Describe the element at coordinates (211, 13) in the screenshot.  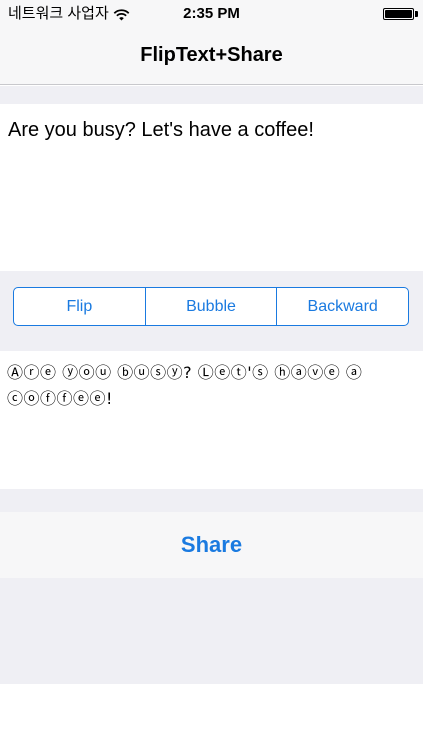
I see `status-time: 2:35 PM` at that location.